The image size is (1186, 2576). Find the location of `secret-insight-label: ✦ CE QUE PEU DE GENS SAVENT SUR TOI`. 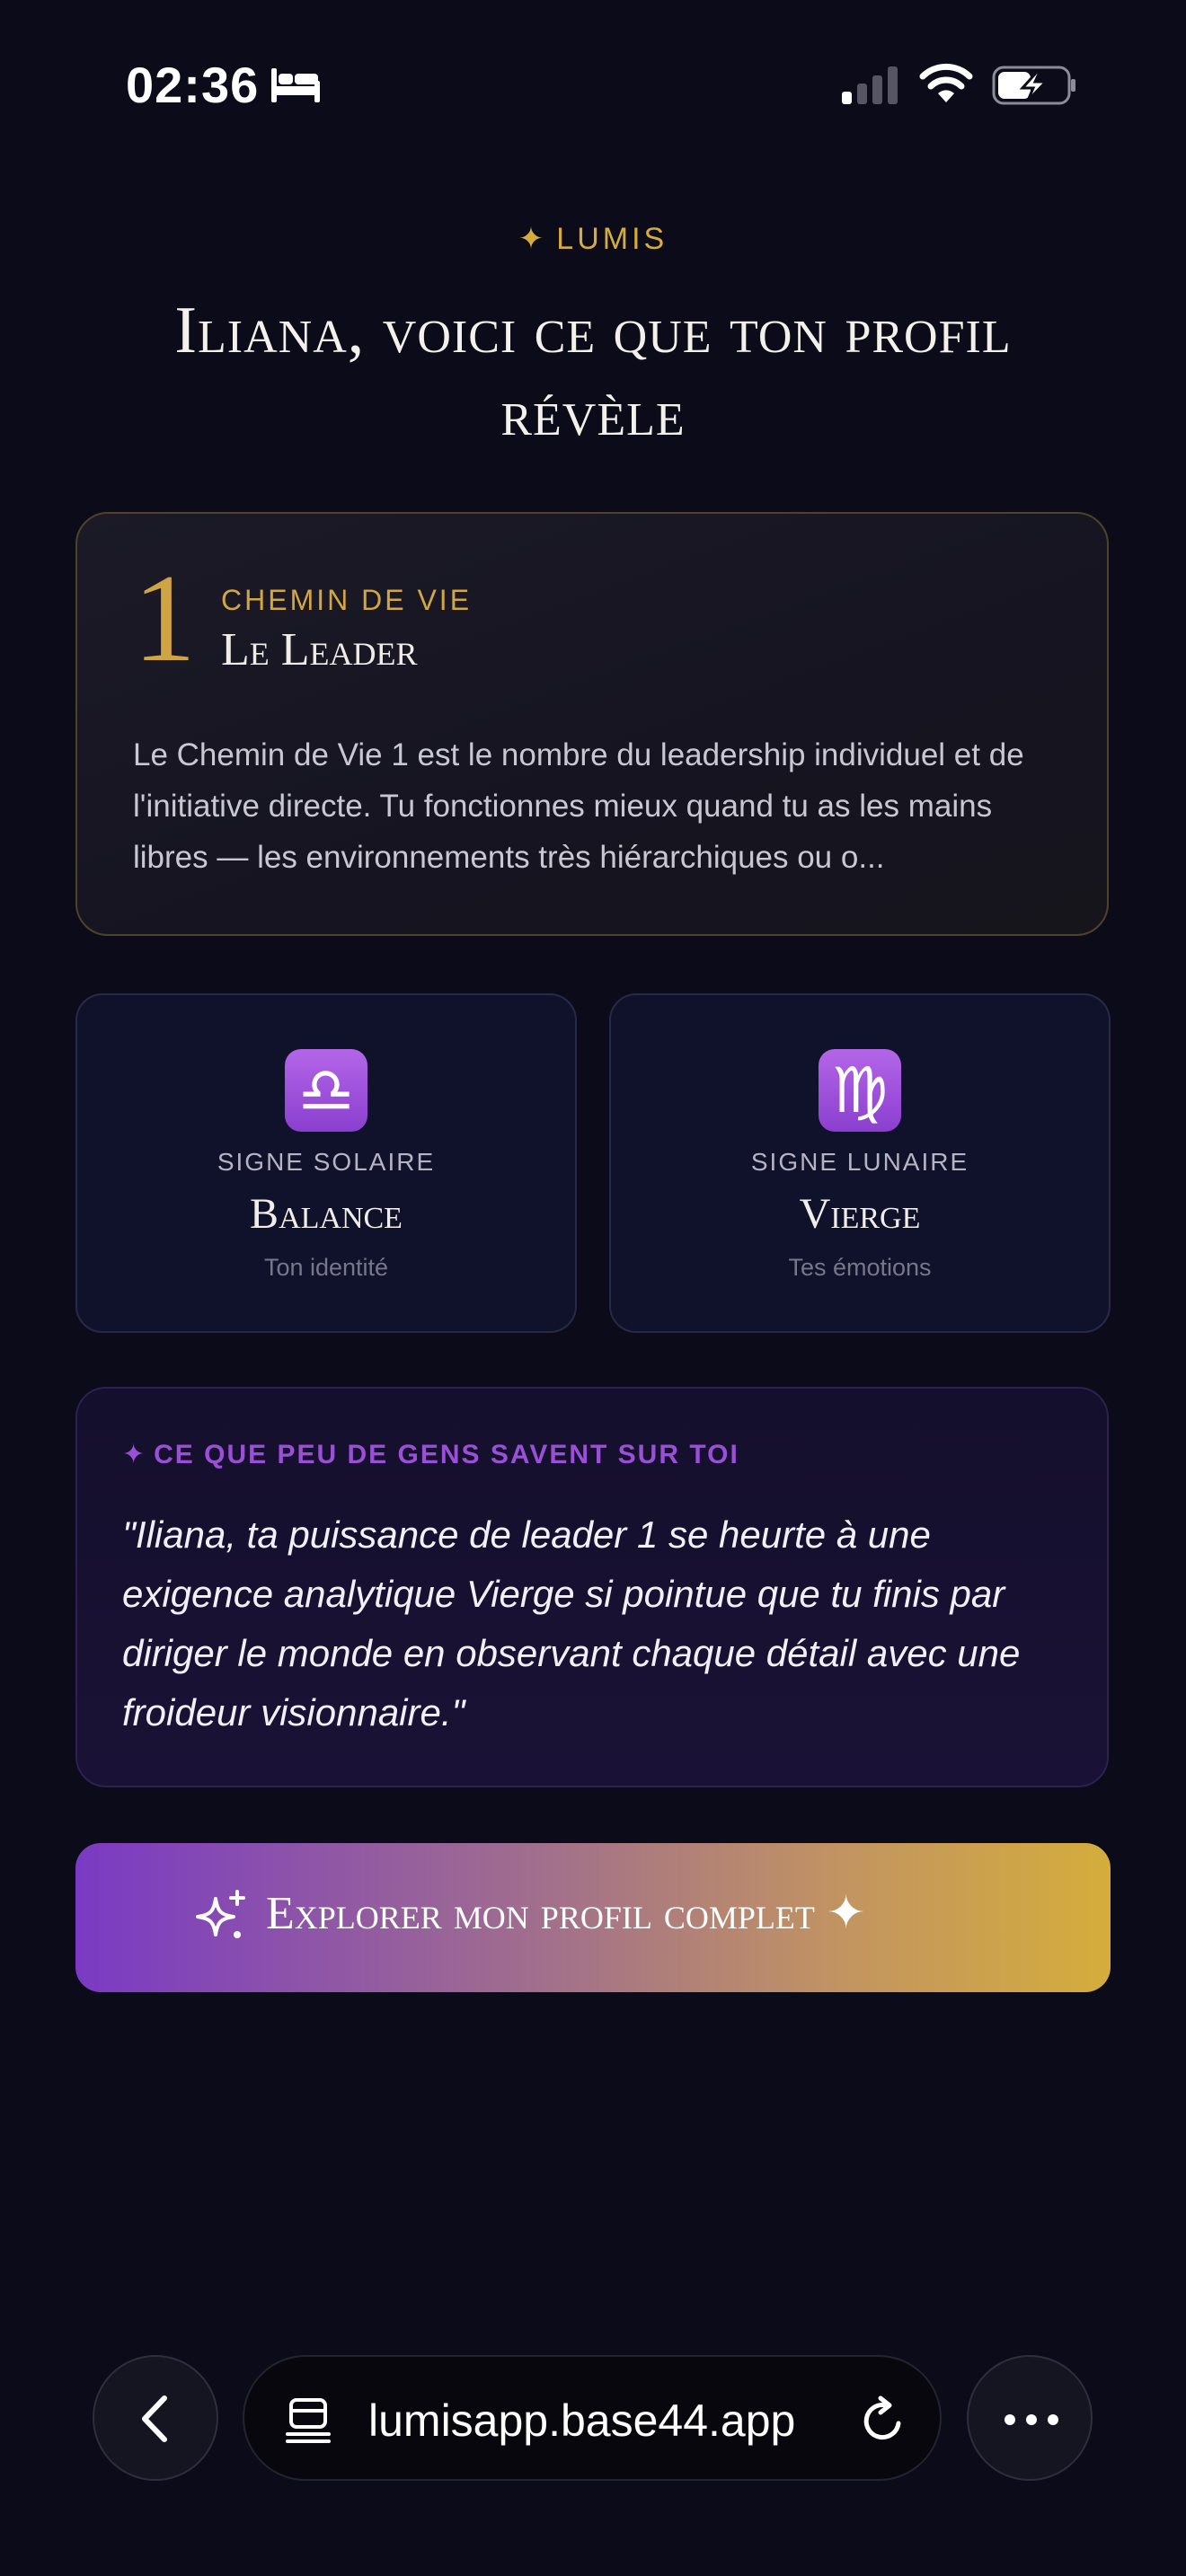

secret-insight-label: ✦ CE QUE PEU DE GENS SAVENT SUR TOI is located at coordinates (430, 1454).